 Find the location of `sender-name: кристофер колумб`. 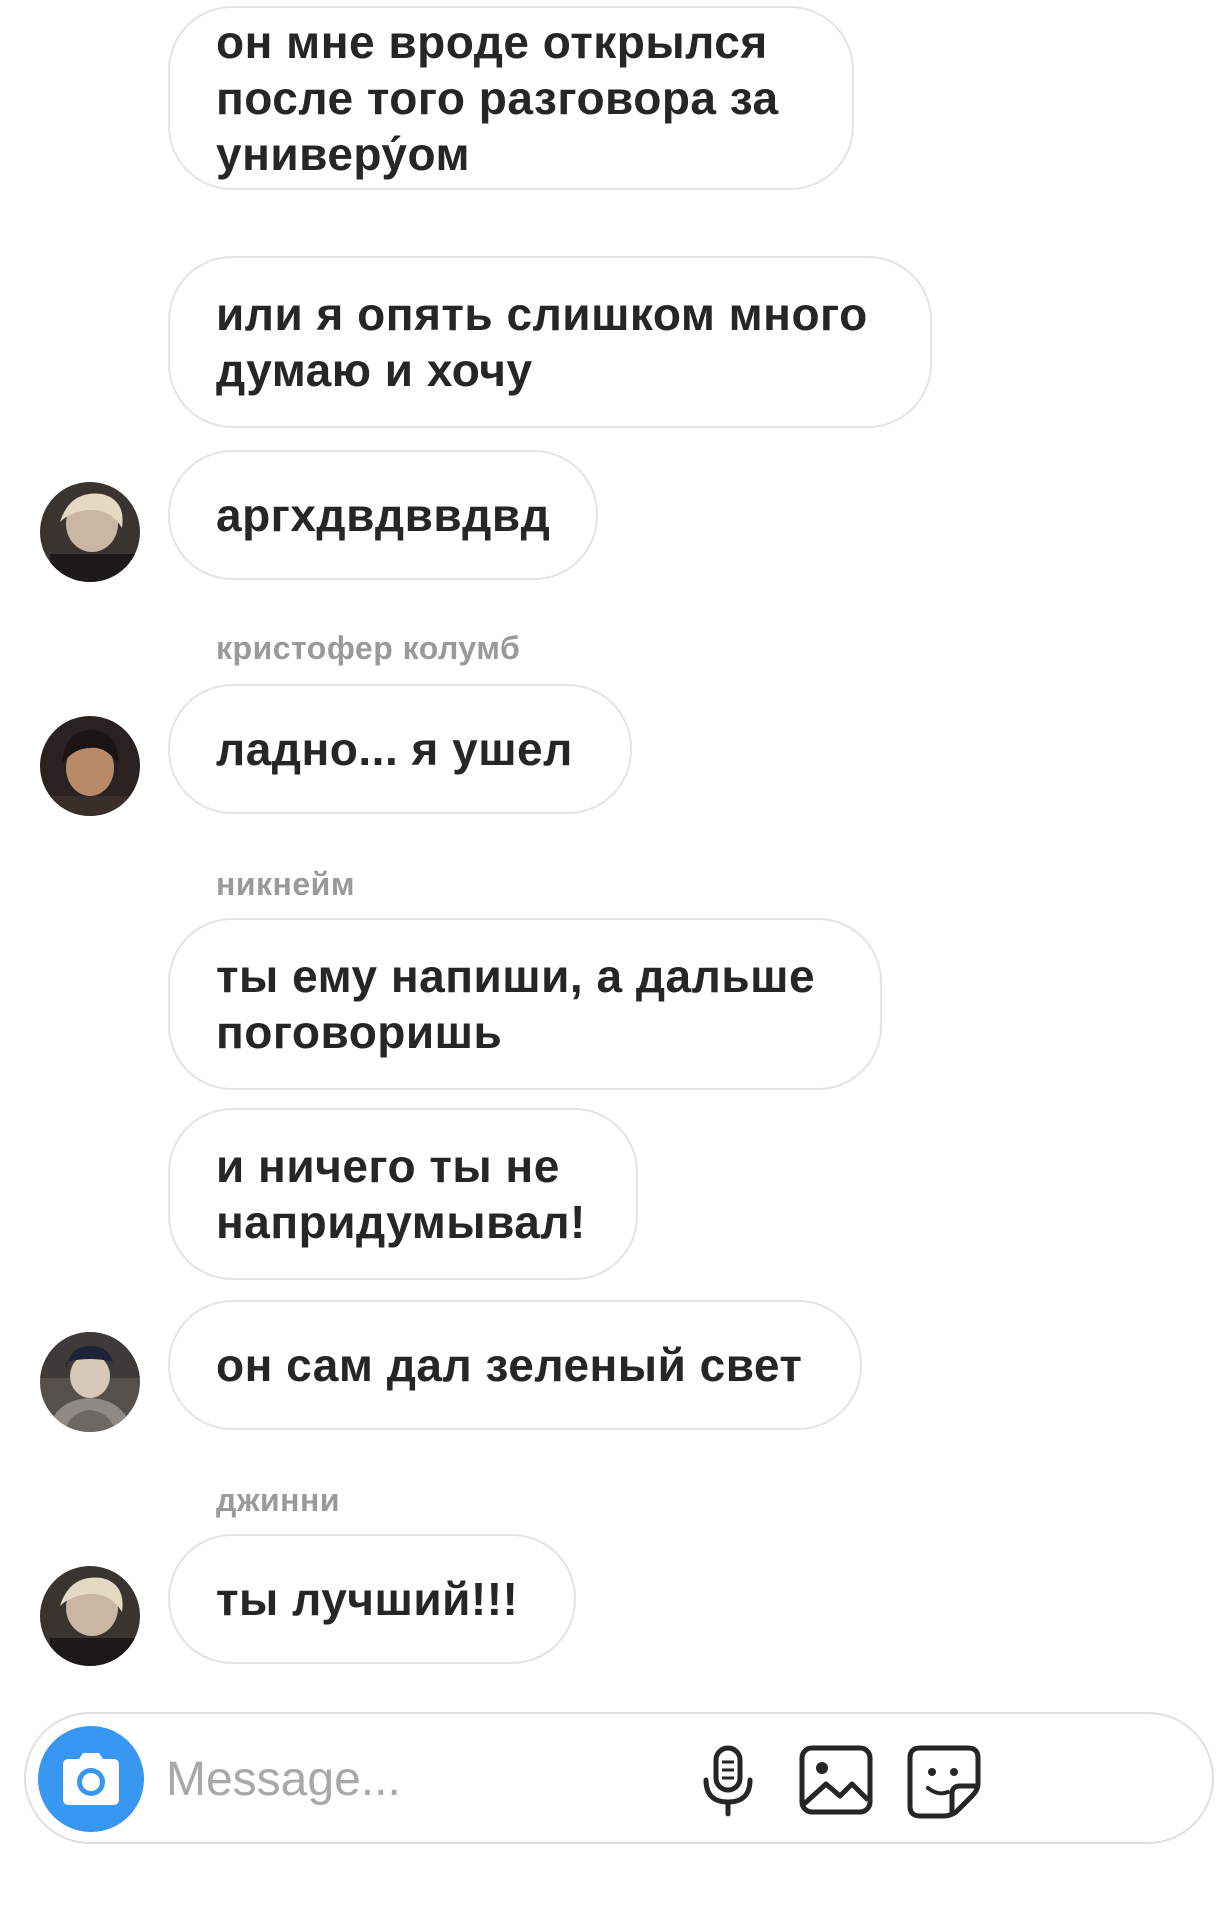

sender-name: кристофер колумб is located at coordinates (368, 648).